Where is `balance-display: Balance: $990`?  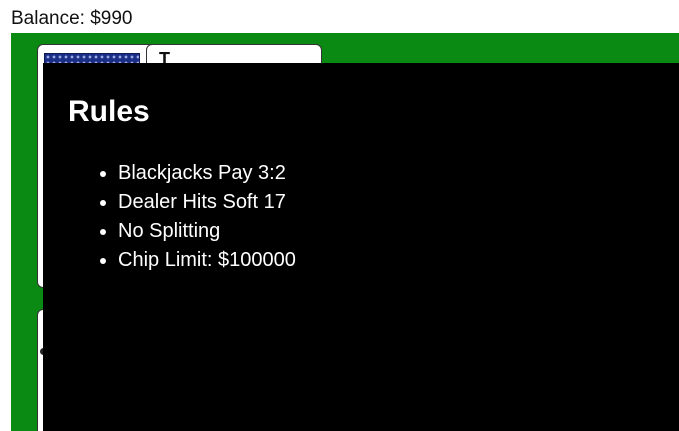
balance-display: Balance: $990 is located at coordinates (72, 18).